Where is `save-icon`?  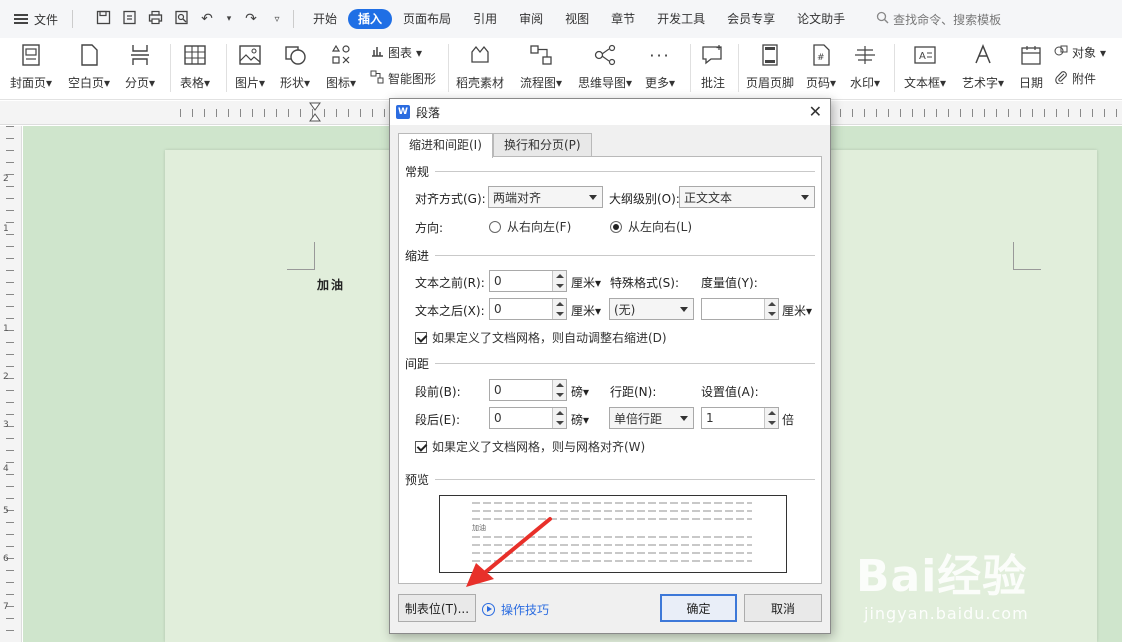
save-icon is located at coordinates (103, 19).